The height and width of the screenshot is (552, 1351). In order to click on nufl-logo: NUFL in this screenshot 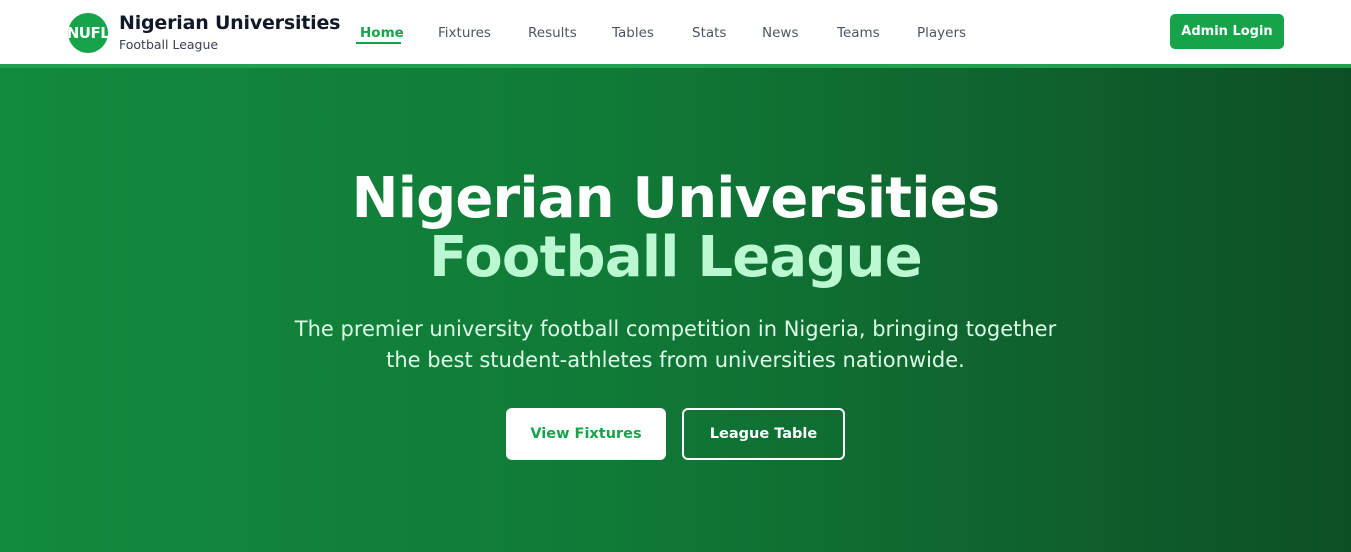, I will do `click(88, 33)`.